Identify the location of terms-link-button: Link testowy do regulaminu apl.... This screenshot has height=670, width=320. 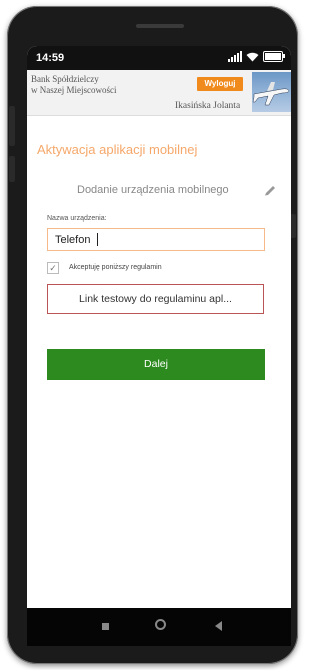
(155, 299).